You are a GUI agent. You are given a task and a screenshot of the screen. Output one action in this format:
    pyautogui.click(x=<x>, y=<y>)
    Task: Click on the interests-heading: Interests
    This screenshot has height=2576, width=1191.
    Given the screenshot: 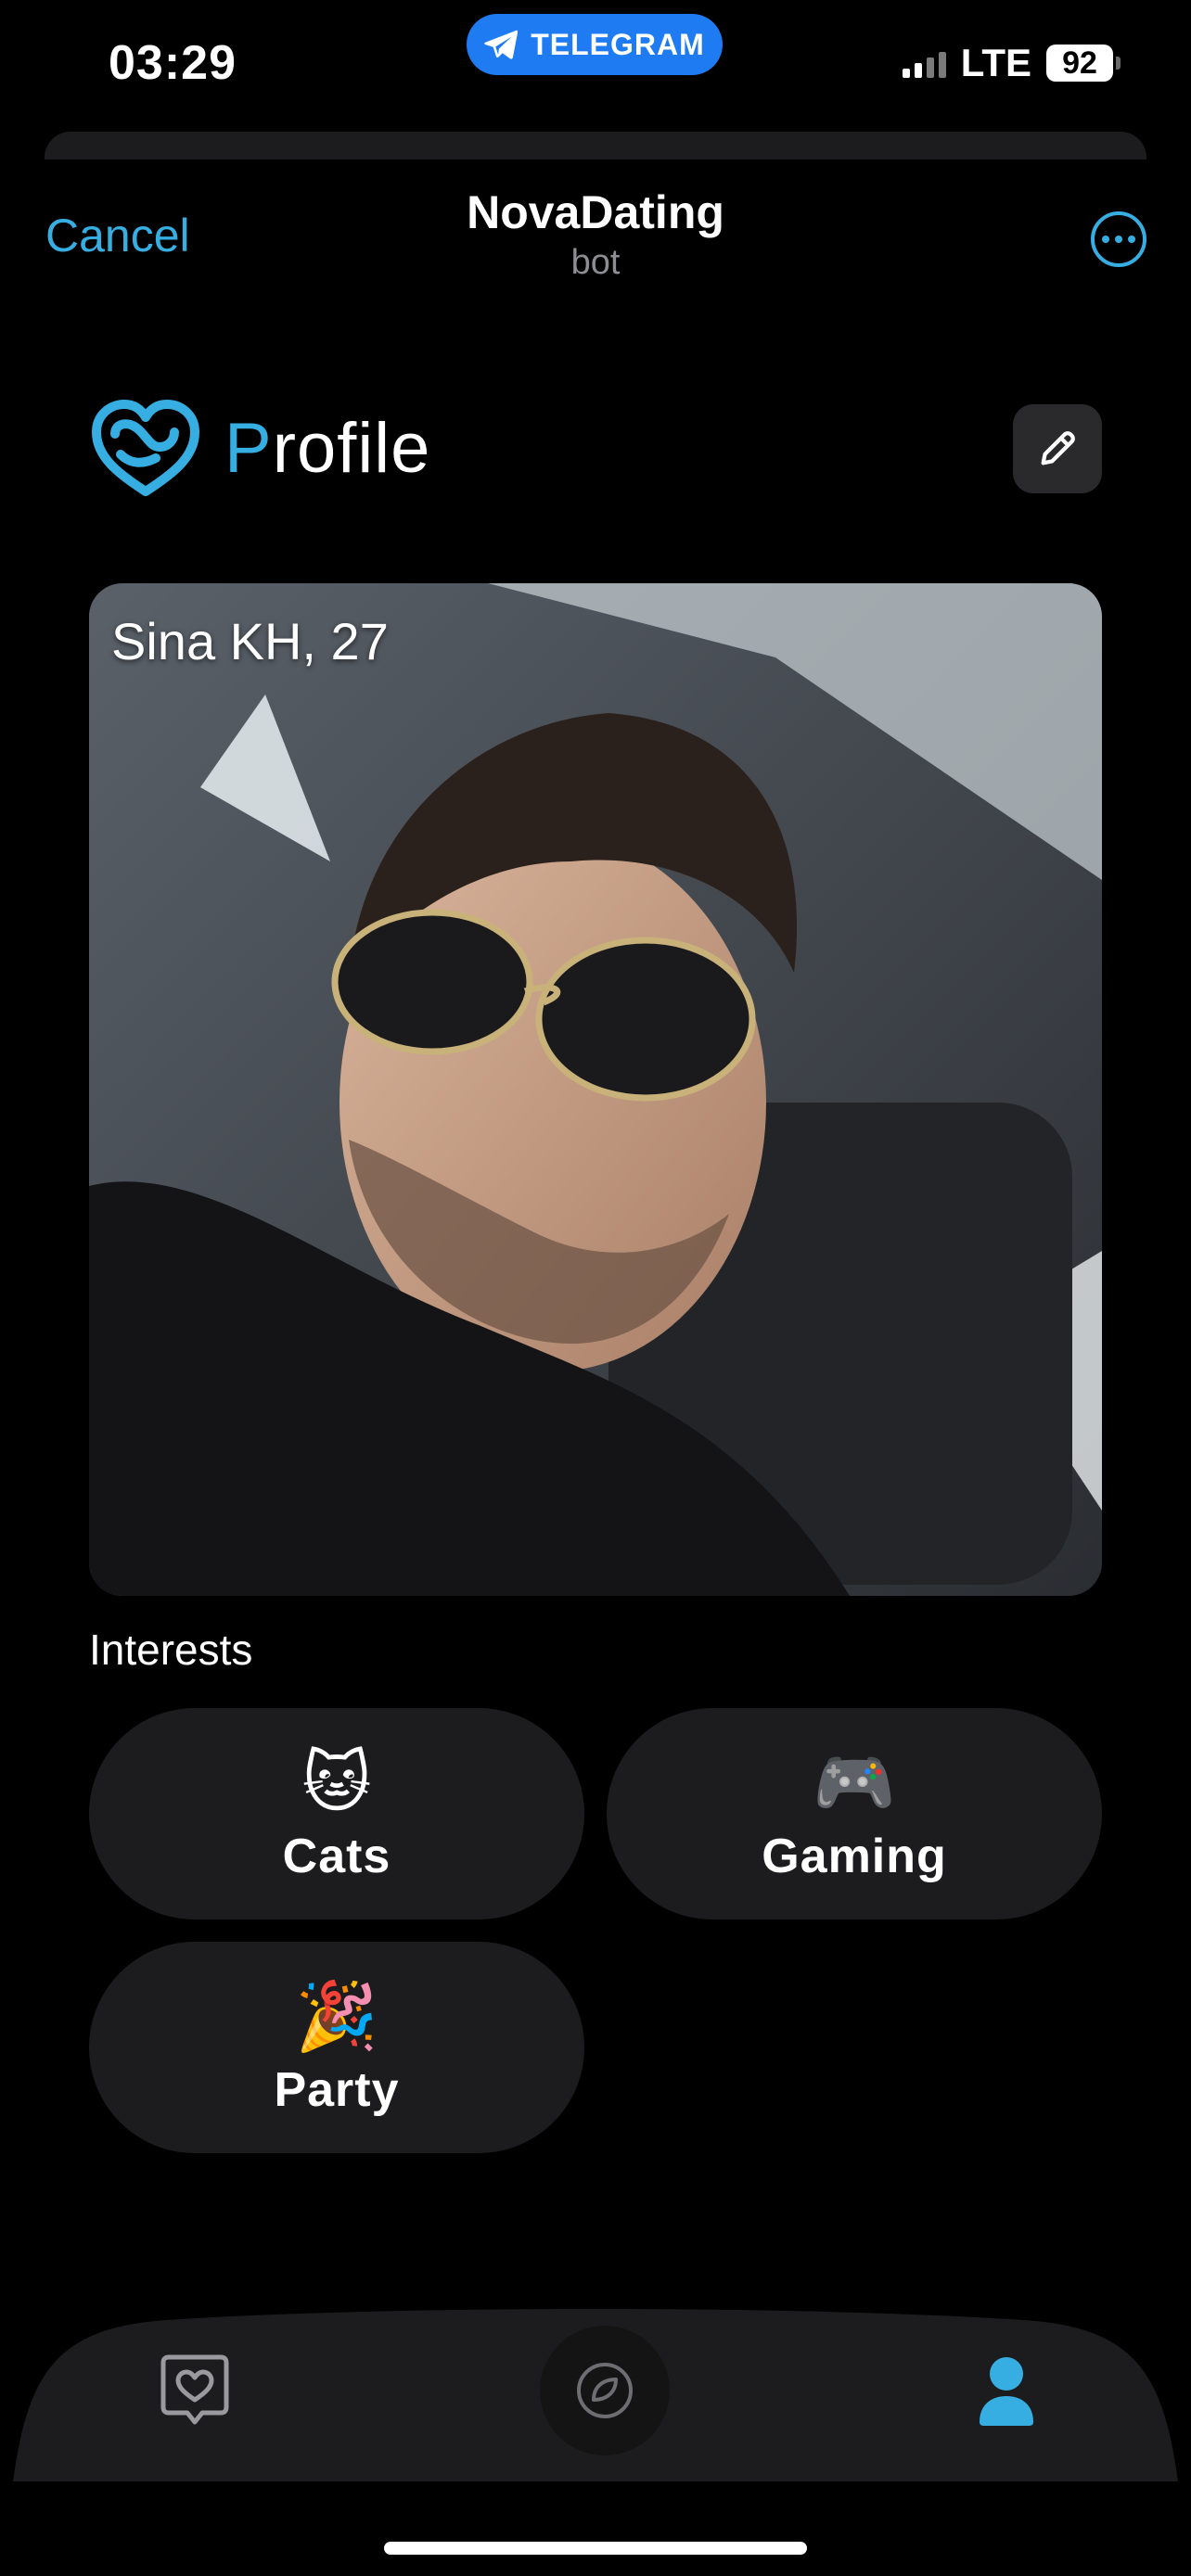 What is the action you would take?
    pyautogui.click(x=171, y=1650)
    